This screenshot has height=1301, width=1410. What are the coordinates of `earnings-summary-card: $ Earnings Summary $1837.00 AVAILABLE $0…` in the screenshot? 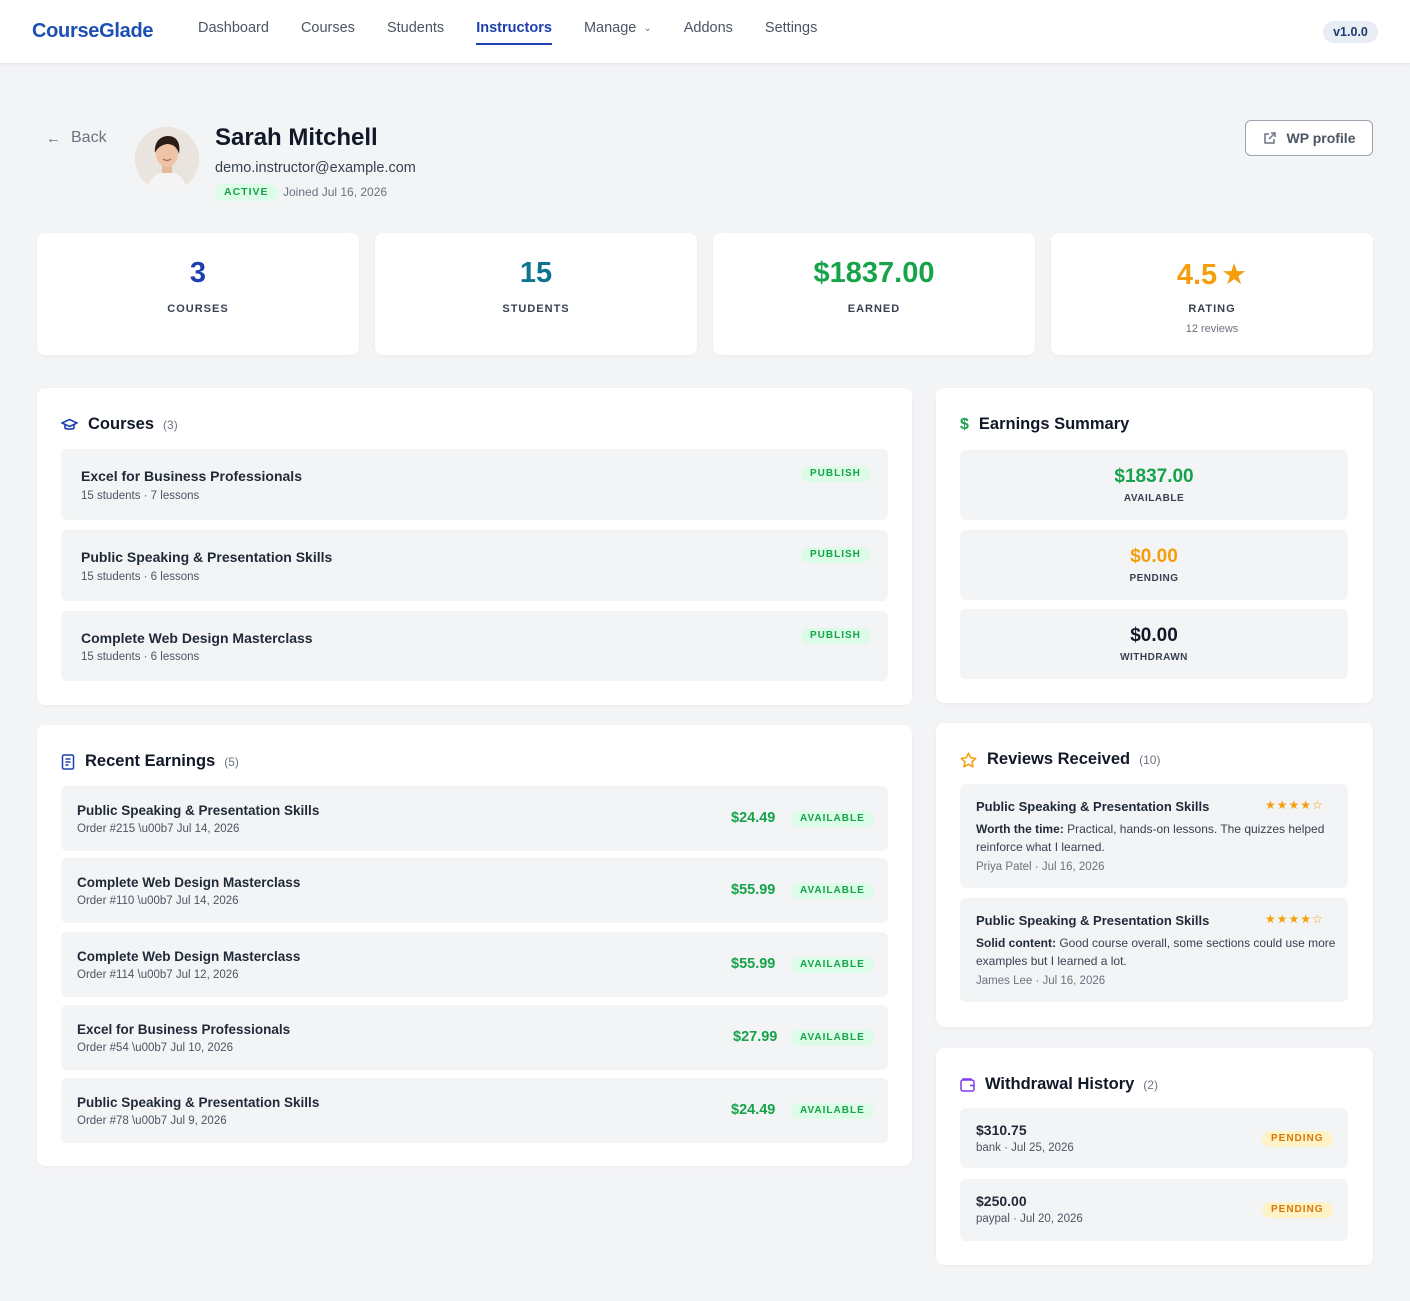 It's located at (1154, 545).